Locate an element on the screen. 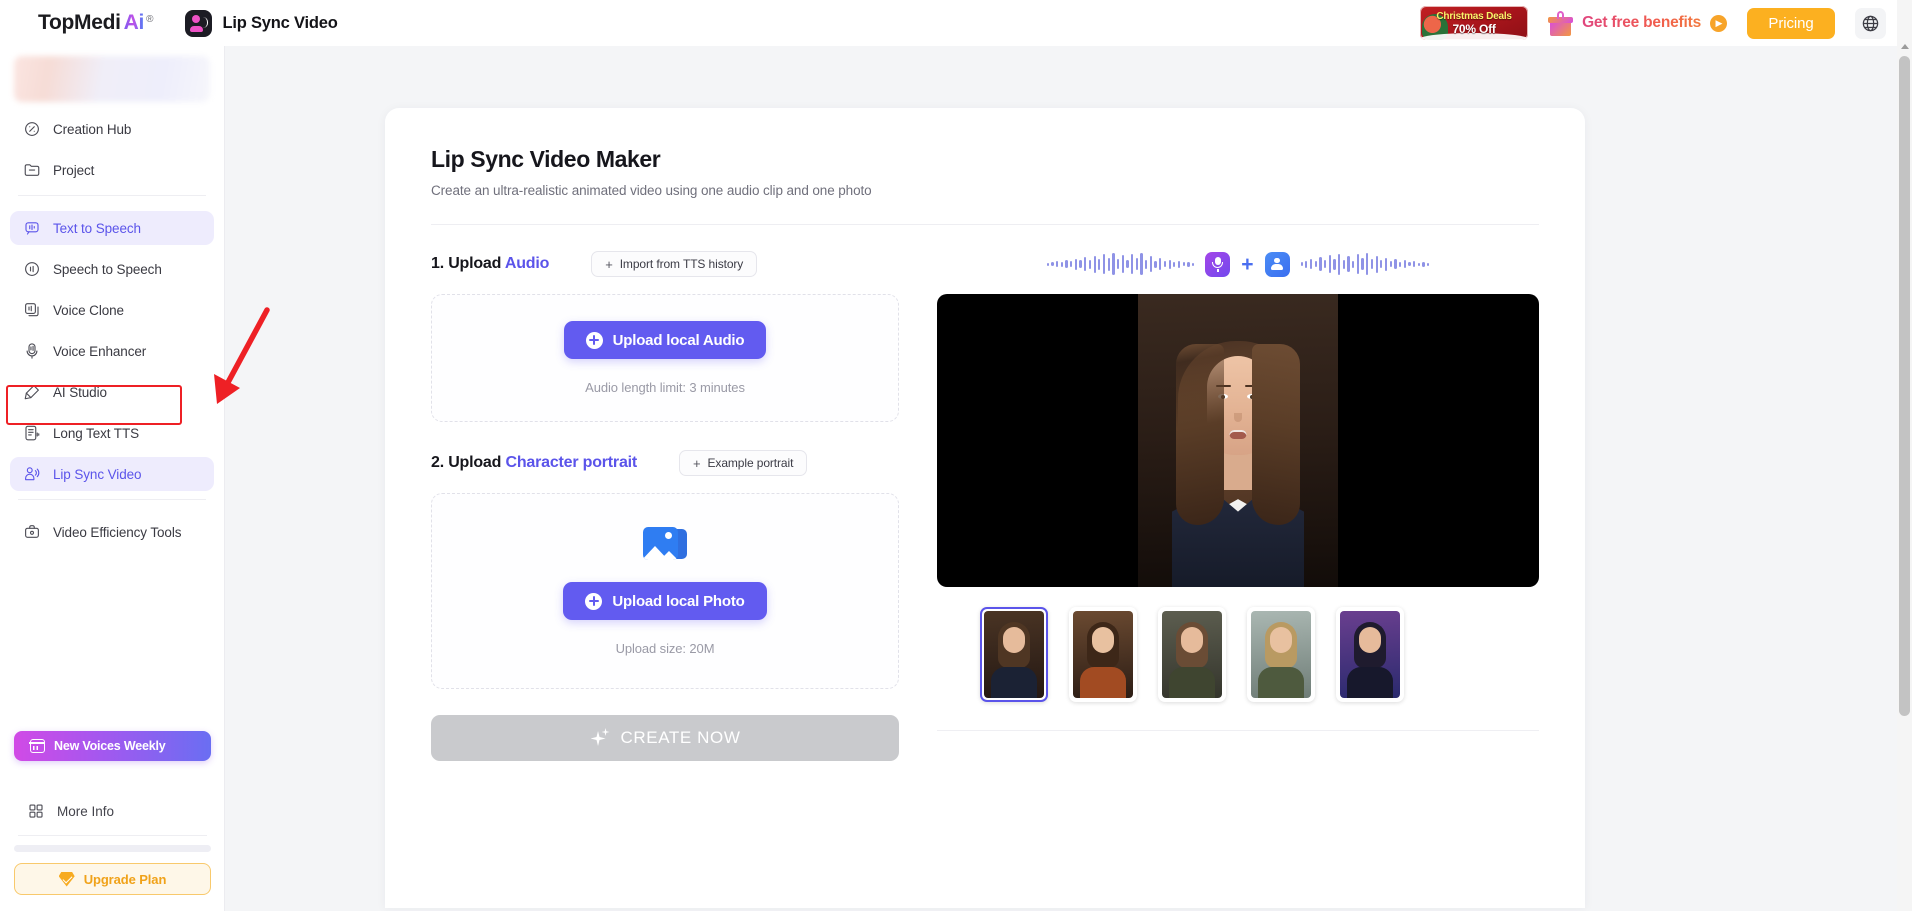  scrollbar-thumb is located at coordinates (1904, 386).